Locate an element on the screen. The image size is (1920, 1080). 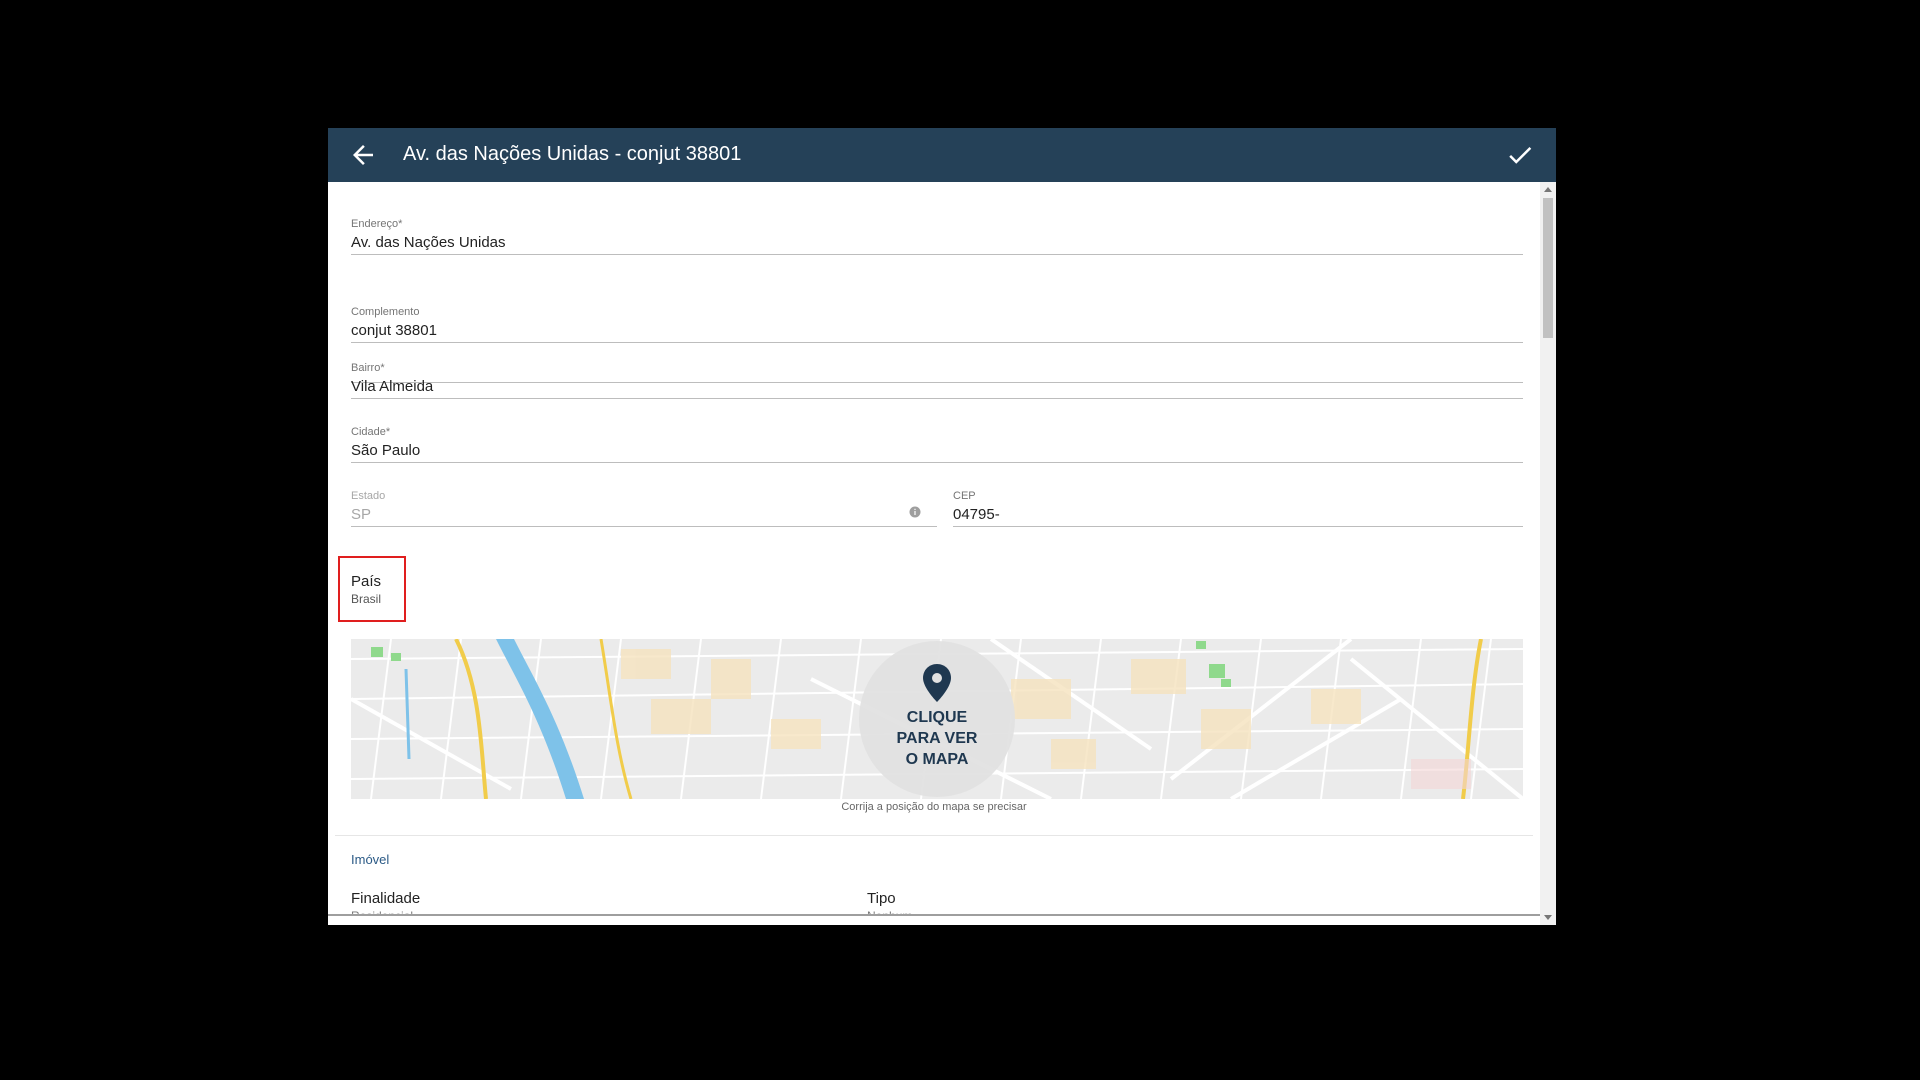
cep-field: CEP 04795- is located at coordinates (1238, 505).